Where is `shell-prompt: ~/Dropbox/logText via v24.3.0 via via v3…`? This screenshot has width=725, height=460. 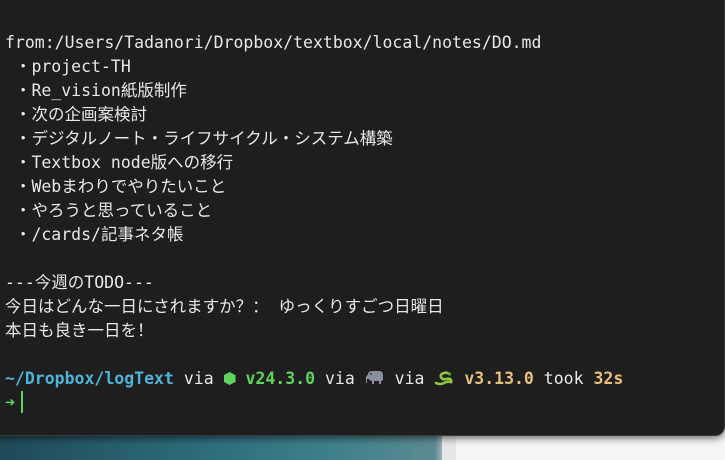
shell-prompt: ~/Dropbox/logText via v24.3.0 via via v3… is located at coordinates (364, 379).